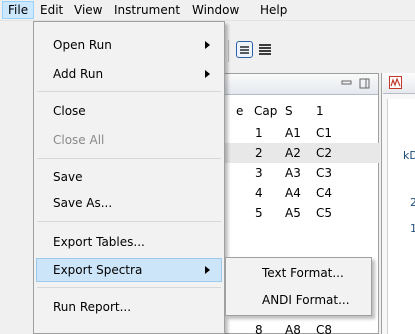  I want to click on axis-tick-1: 1, so click(412, 228).